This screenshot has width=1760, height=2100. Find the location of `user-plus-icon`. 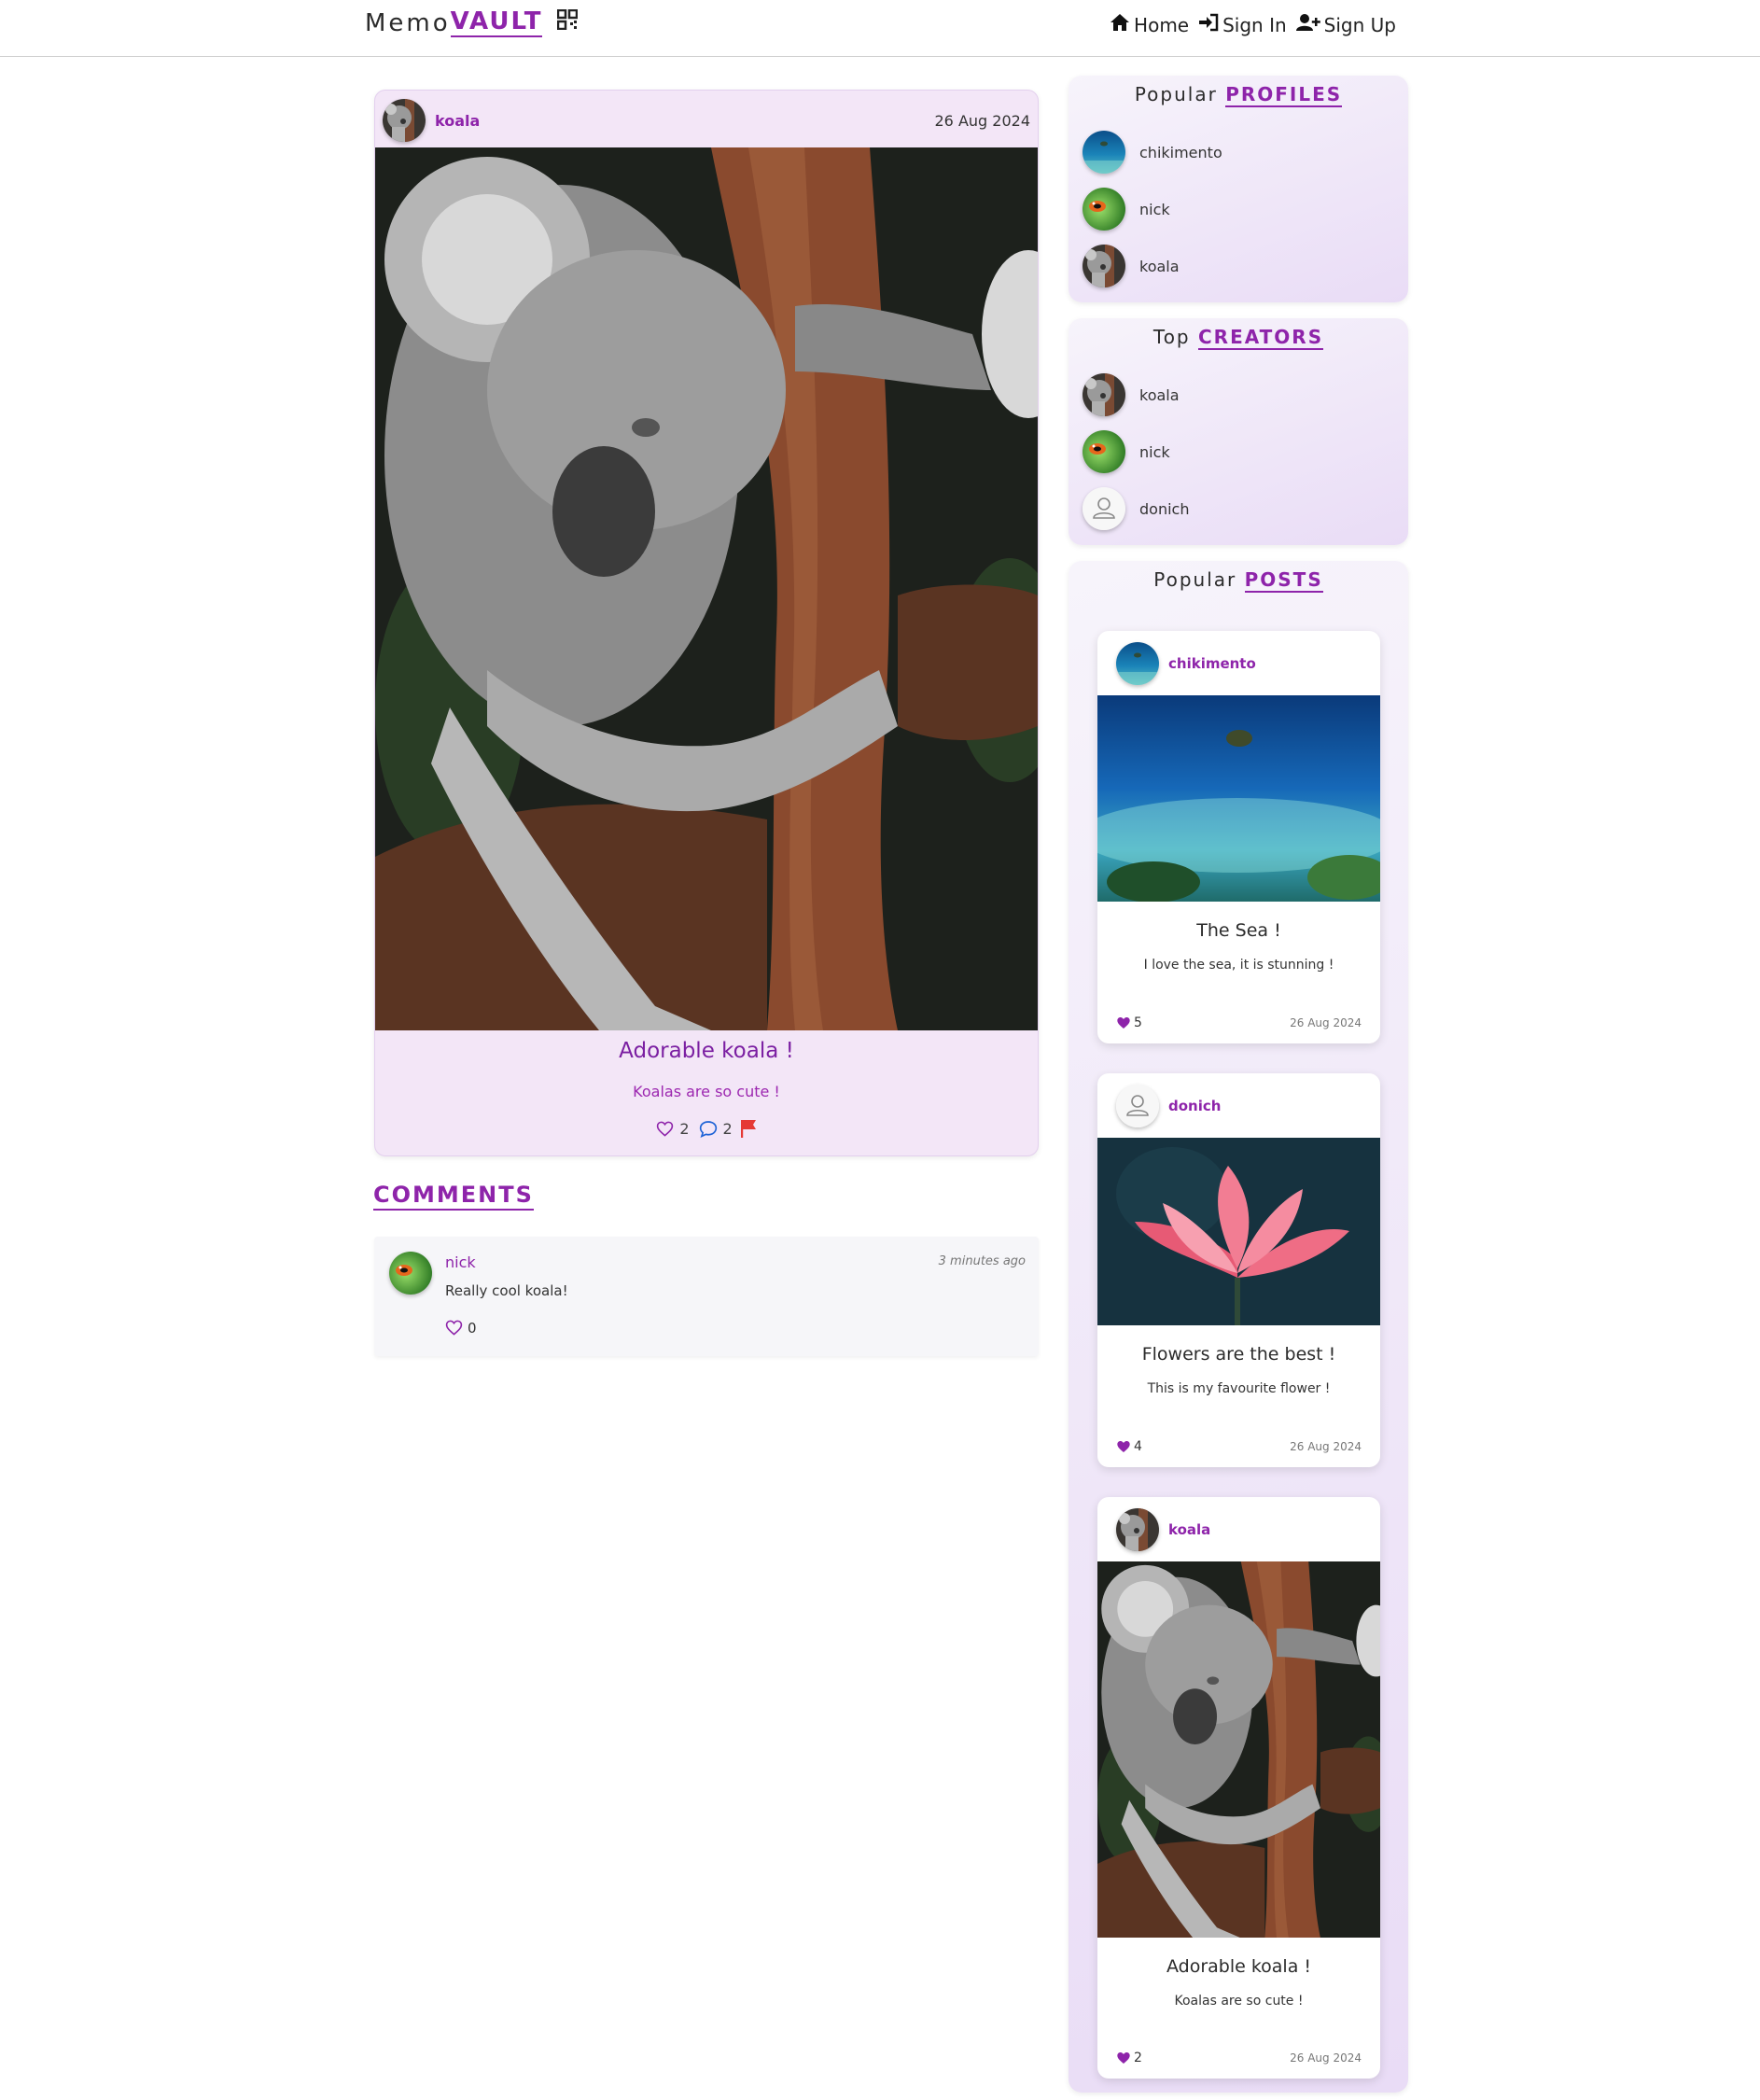

user-plus-icon is located at coordinates (1307, 24).